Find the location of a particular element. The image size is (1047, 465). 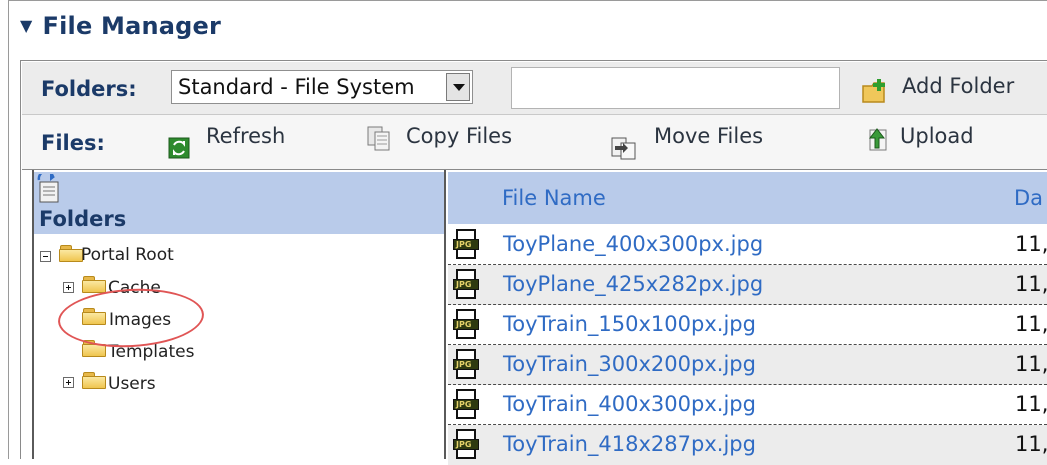

chevron-down-icon is located at coordinates (458, 87).